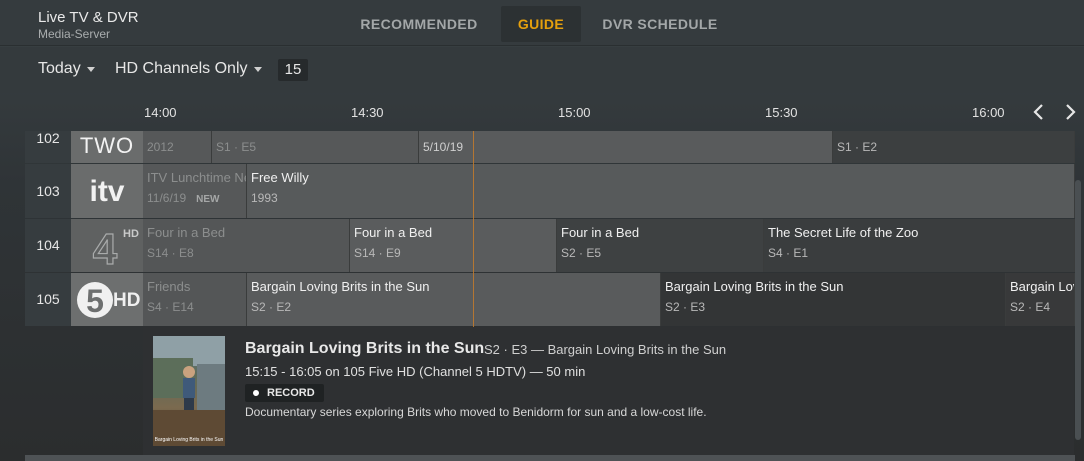  Describe the element at coordinates (1070, 112) in the screenshot. I see `chevron-right-icon` at that location.